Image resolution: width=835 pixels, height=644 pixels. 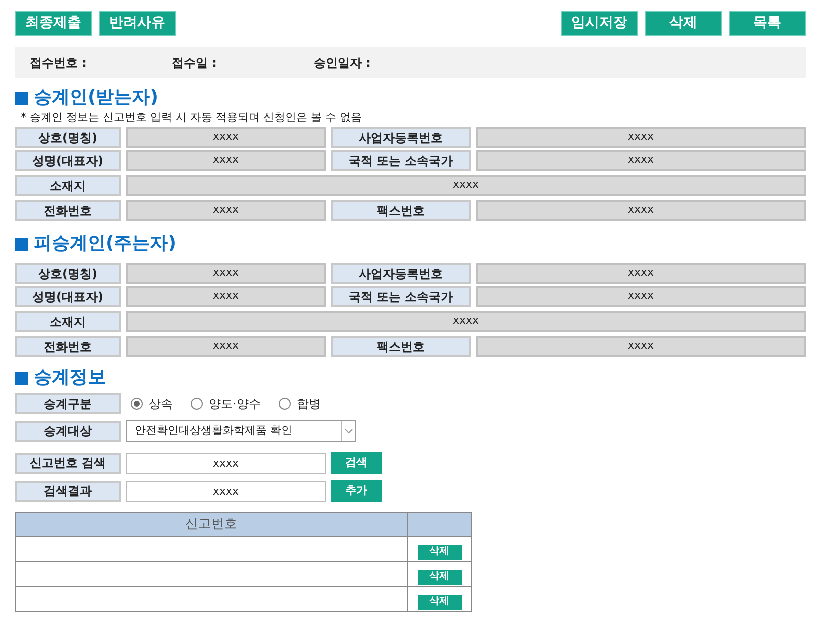 I want to click on section-title: 승계인(받는자), so click(x=96, y=98).